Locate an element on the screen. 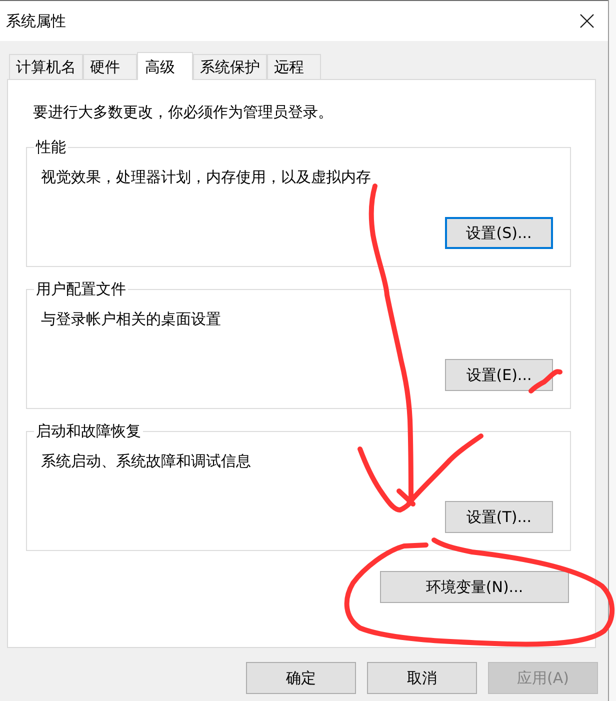  group-title: 性能 is located at coordinates (50, 147).